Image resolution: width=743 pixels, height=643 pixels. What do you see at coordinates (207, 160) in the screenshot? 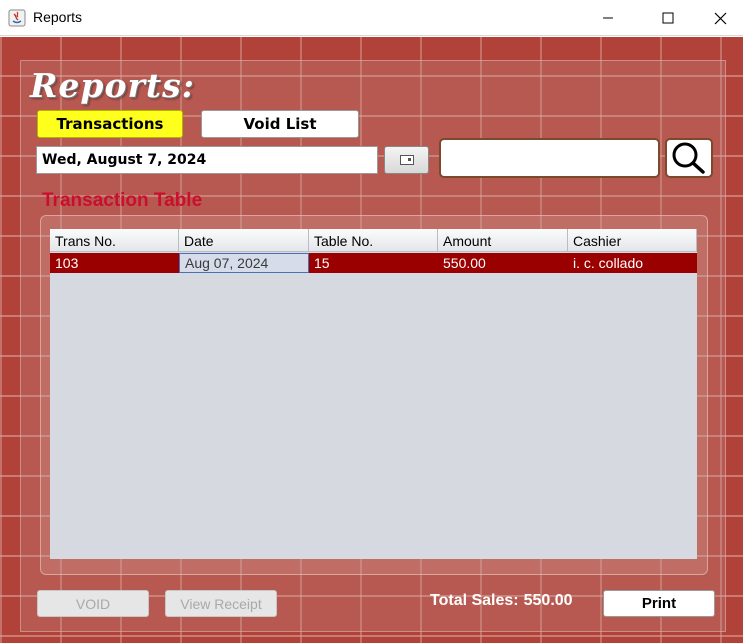
I see `date-field: Wed, August 7, 2024` at bounding box center [207, 160].